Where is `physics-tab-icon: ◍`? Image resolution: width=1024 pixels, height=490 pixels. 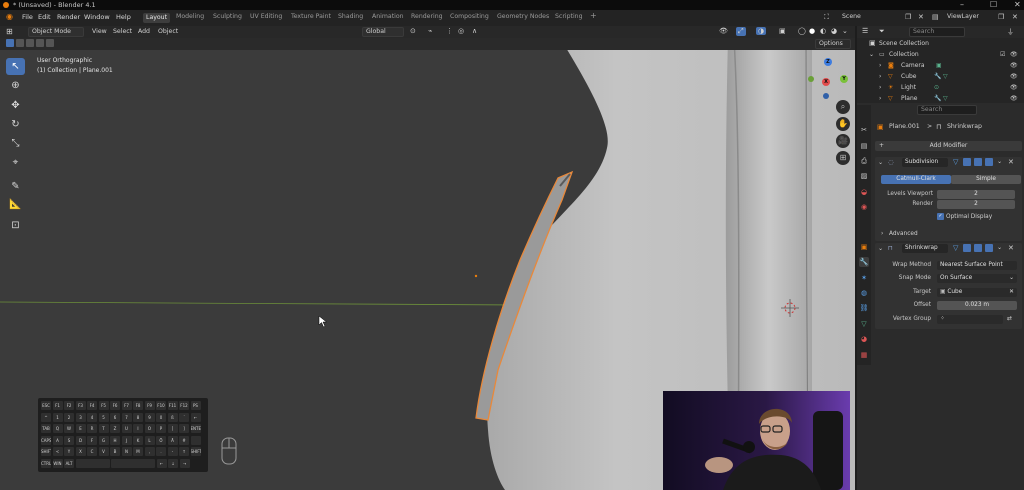 physics-tab-icon: ◍ is located at coordinates (864, 293).